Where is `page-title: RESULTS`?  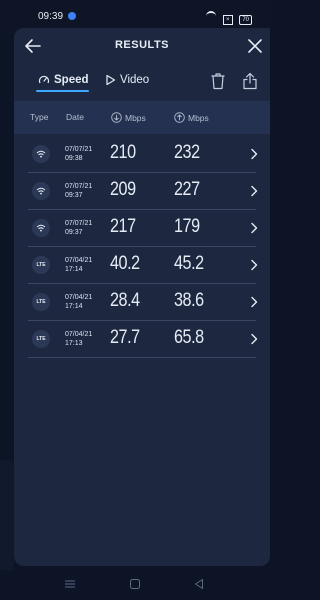 page-title: RESULTS is located at coordinates (142, 45).